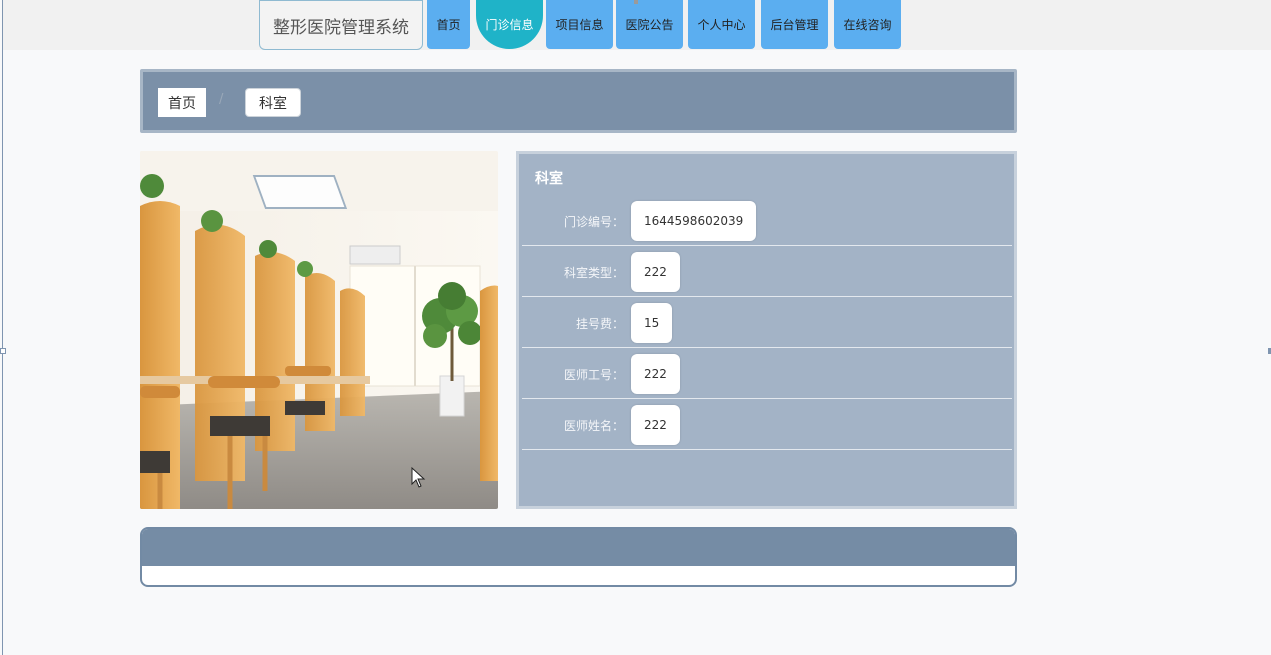 Image resolution: width=1271 pixels, height=655 pixels. What do you see at coordinates (593, 426) in the screenshot?
I see `field-label: 医师姓名：` at bounding box center [593, 426].